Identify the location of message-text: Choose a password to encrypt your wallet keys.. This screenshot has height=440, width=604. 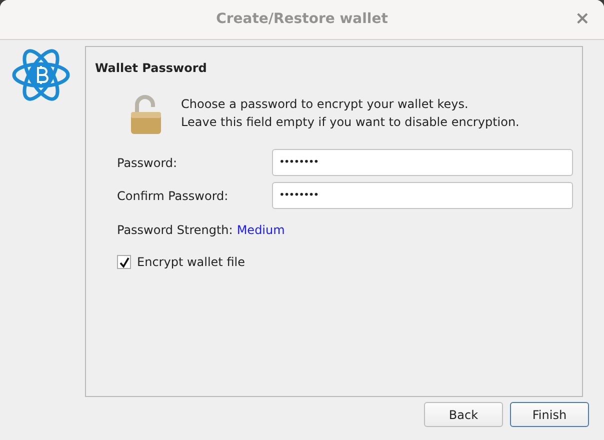
(325, 104).